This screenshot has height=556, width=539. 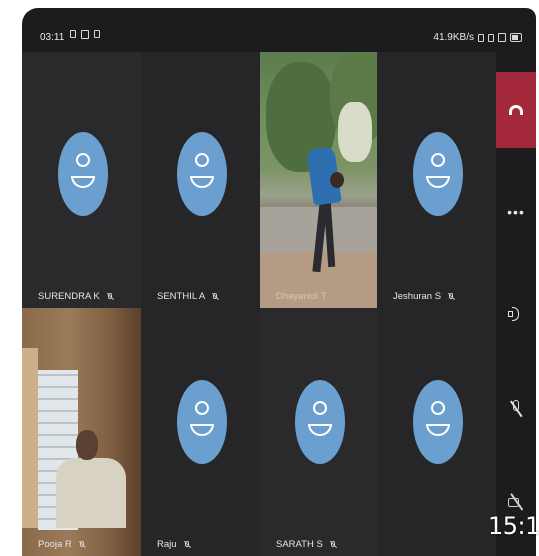 What do you see at coordinates (516, 212) in the screenshot?
I see `more-options-button: •••` at bounding box center [516, 212].